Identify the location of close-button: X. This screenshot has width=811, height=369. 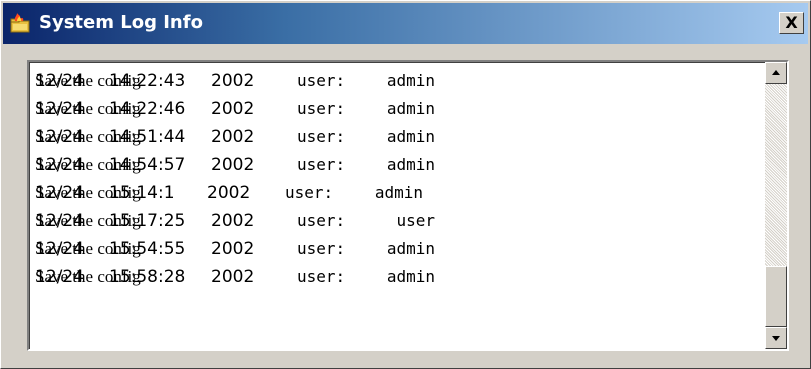
(791, 23).